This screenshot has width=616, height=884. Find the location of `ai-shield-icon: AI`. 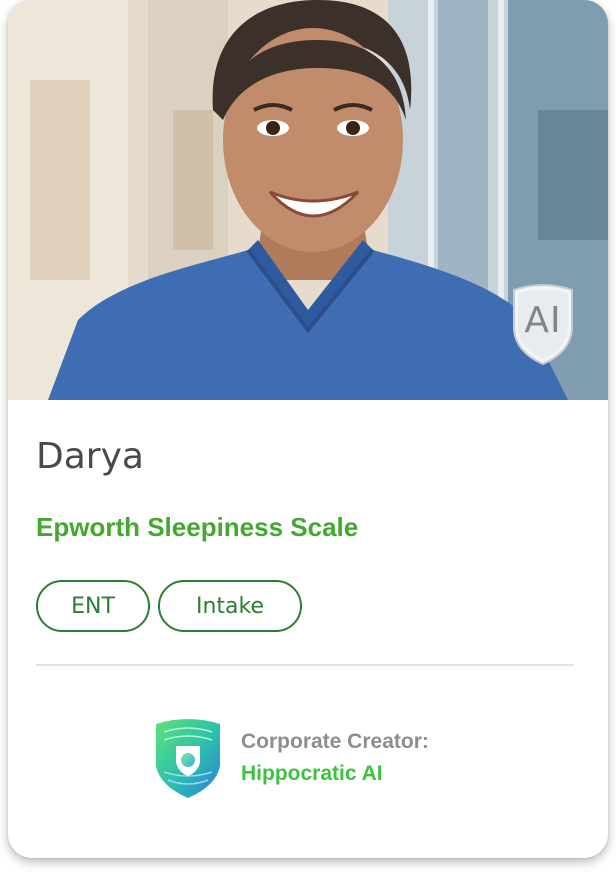

ai-shield-icon: AI is located at coordinates (543, 324).